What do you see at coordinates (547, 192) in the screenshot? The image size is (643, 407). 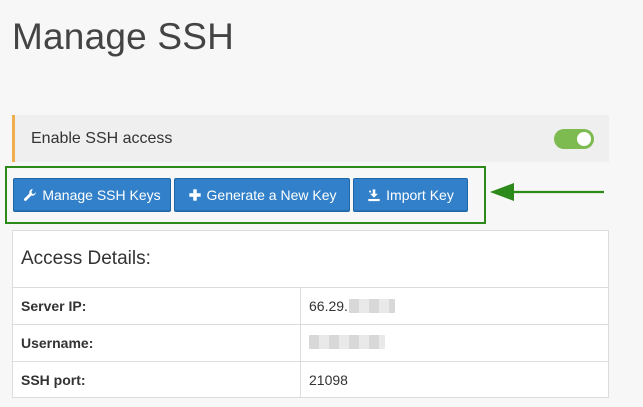 I see `annotation-arrow-icon` at bounding box center [547, 192].